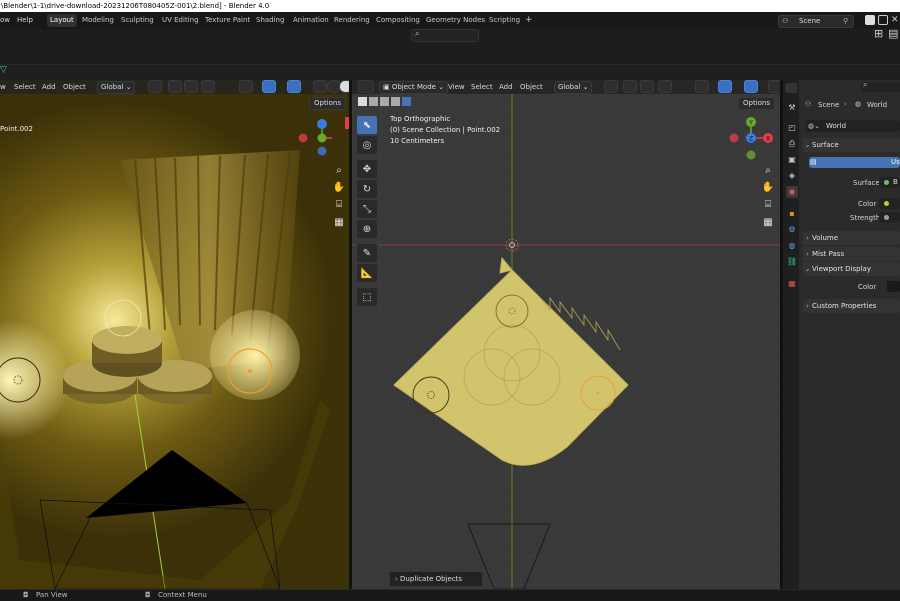  I want to click on menu-object-right: Object, so click(531, 87).